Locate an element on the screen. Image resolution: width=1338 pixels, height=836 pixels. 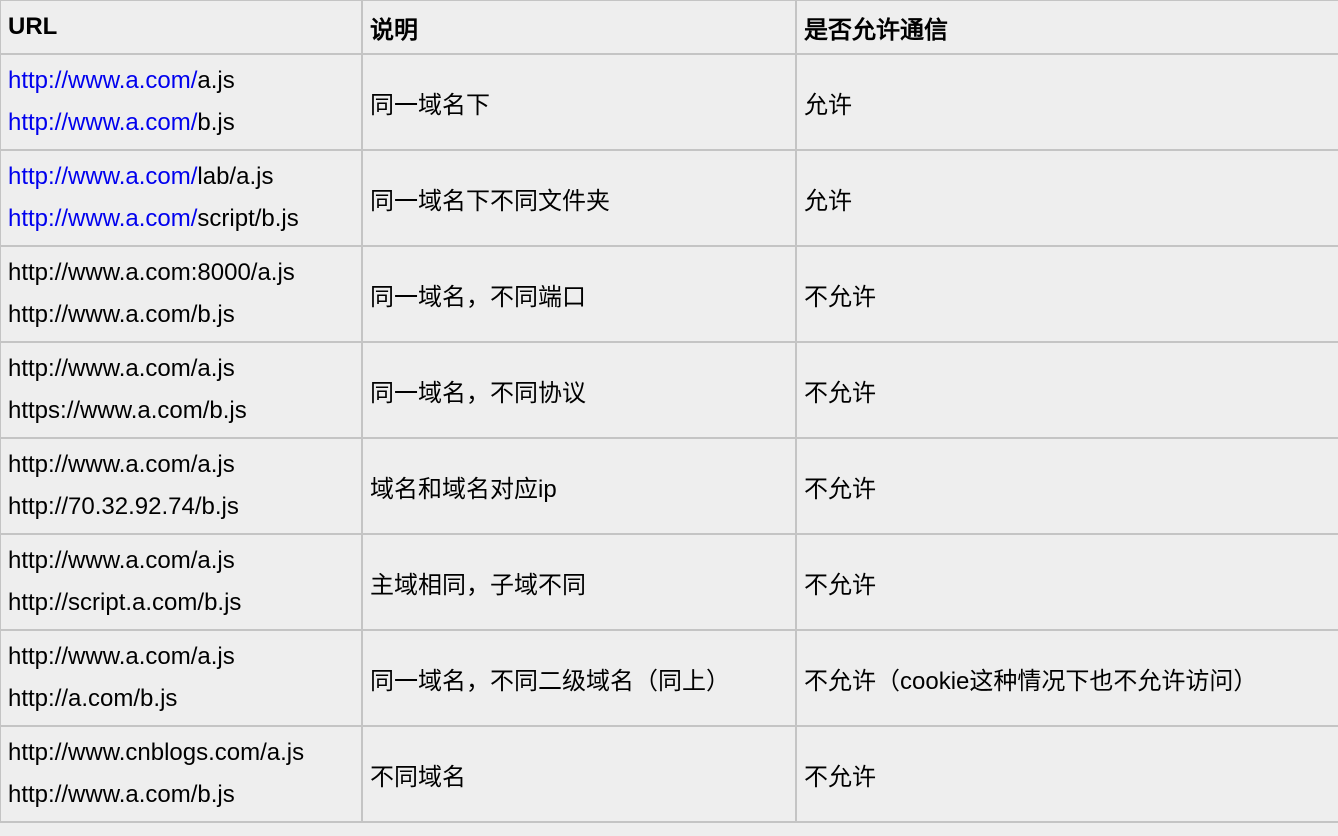
url-text: b.js is located at coordinates (216, 122).